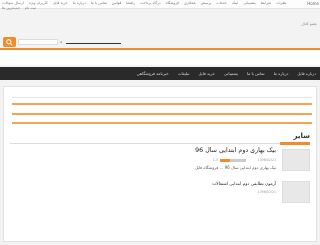 This screenshot has width=320, height=245. What do you see at coordinates (244, 184) in the screenshot?
I see `post-title: آزمون تطابقی دوم ابتدایی اشتغالات` at bounding box center [244, 184].